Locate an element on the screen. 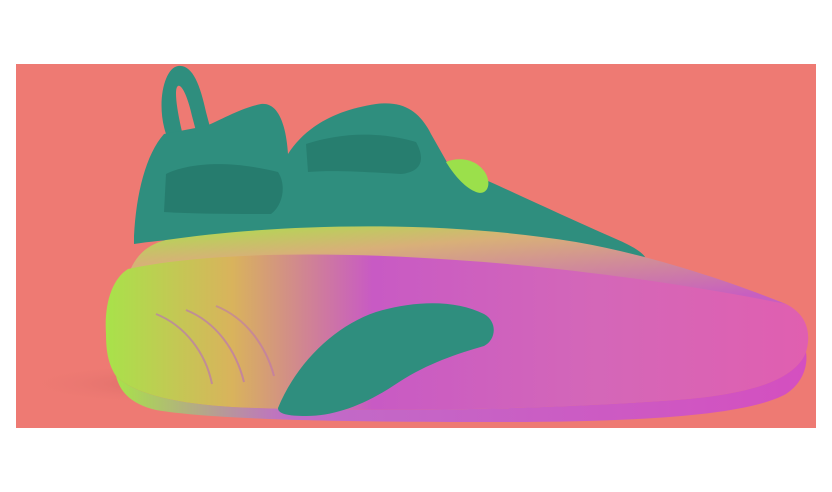  tongue-shading is located at coordinates (363, 154).